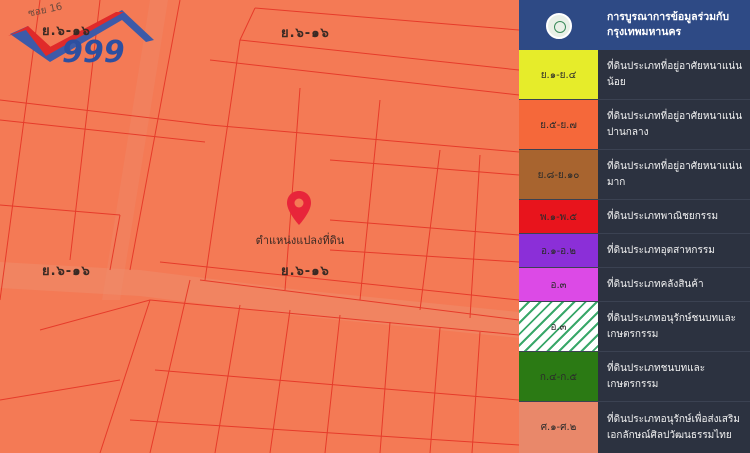  I want to click on legend-code: ศ.๑-ศ.๒, so click(558, 427).